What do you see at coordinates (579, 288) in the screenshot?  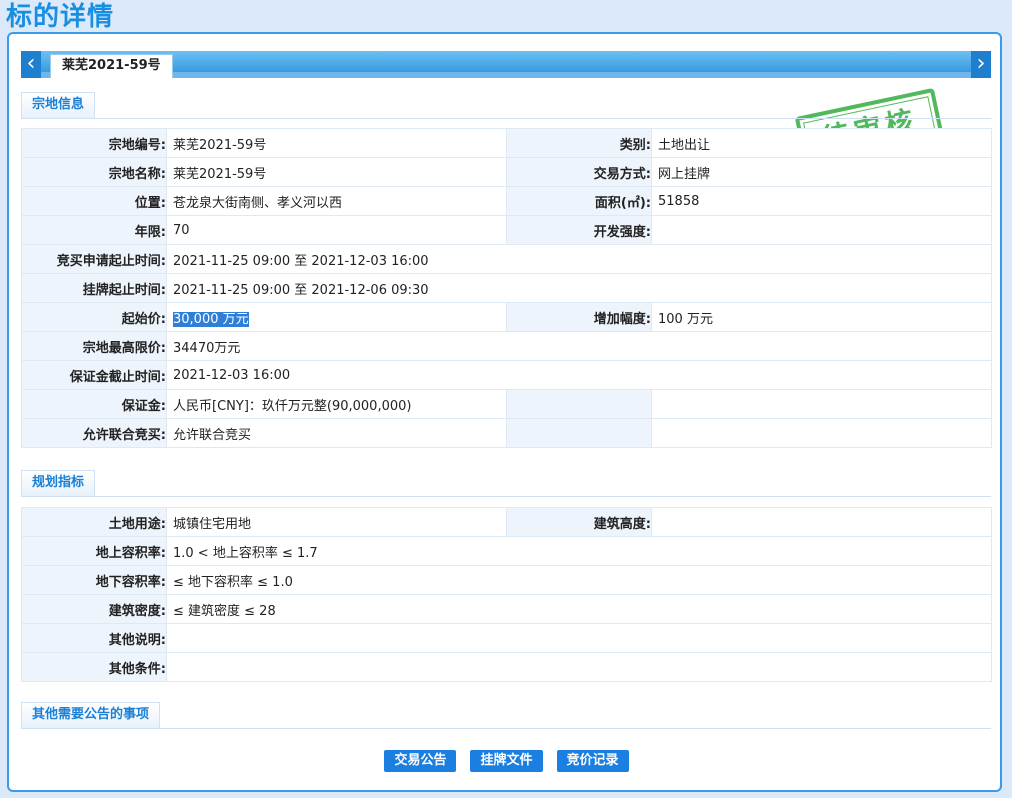 I see `listing-period-value: 2021-11-25 09:00 至 2021-12-06 09:30` at bounding box center [579, 288].